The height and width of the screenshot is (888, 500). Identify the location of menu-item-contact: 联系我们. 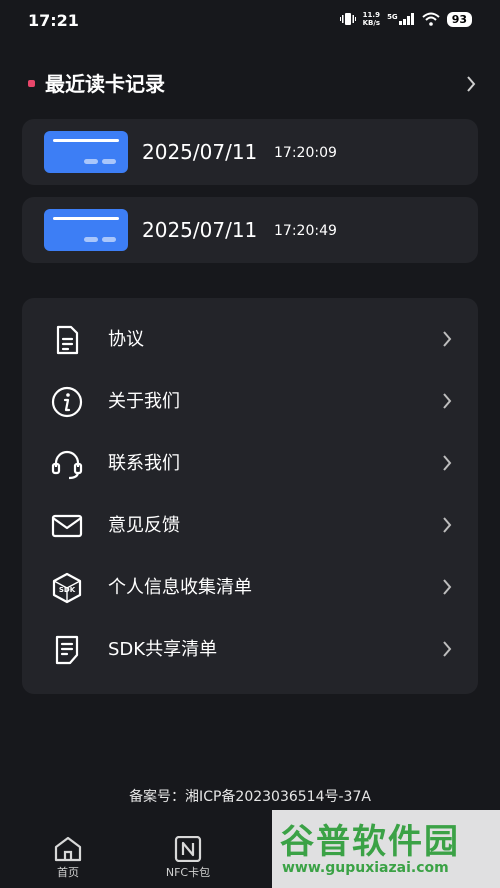
(250, 464).